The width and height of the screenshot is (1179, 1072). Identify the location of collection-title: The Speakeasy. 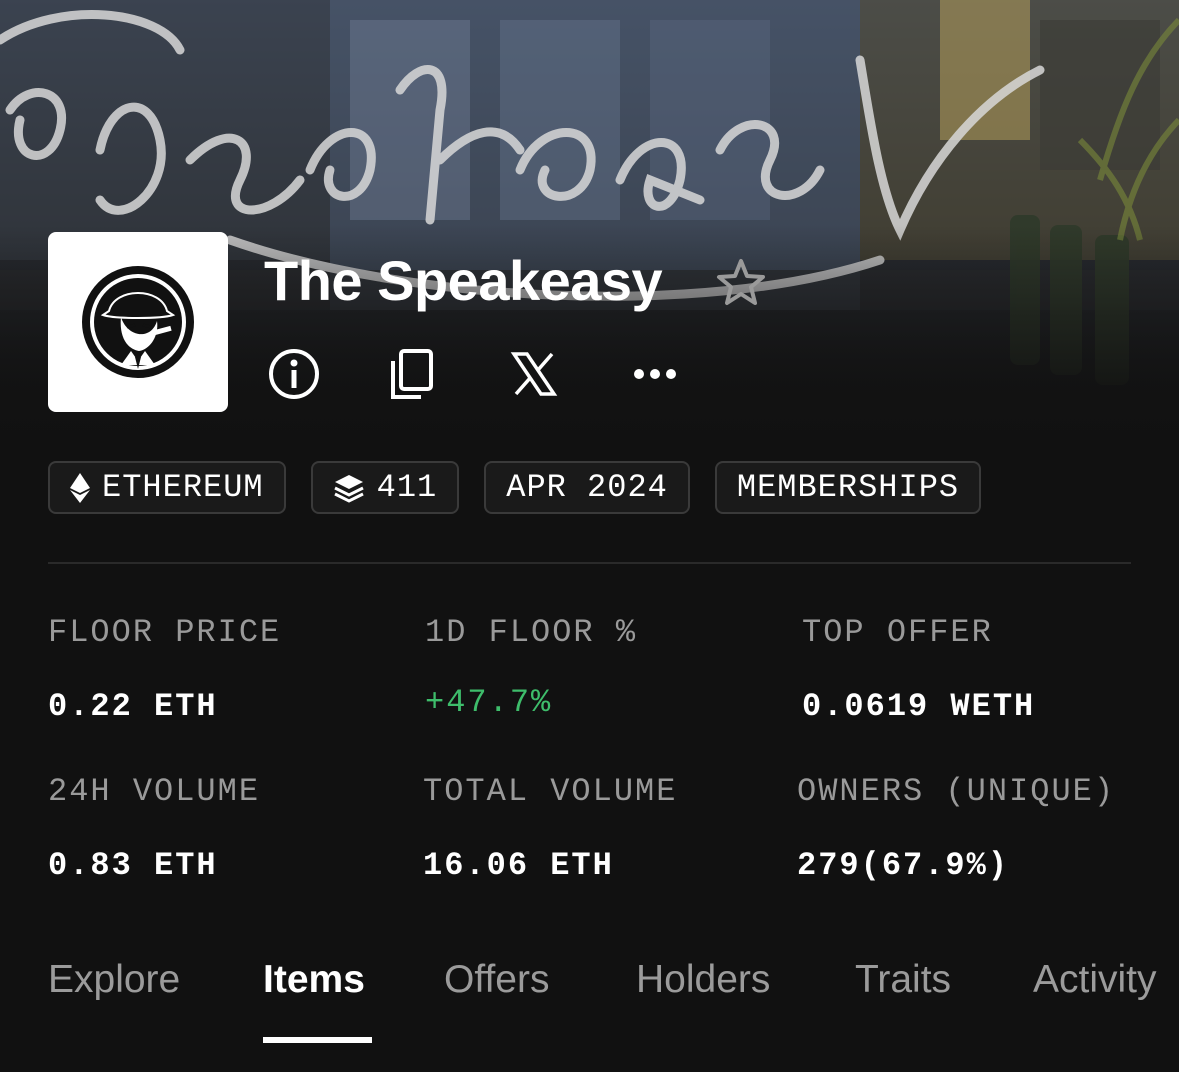
(463, 280).